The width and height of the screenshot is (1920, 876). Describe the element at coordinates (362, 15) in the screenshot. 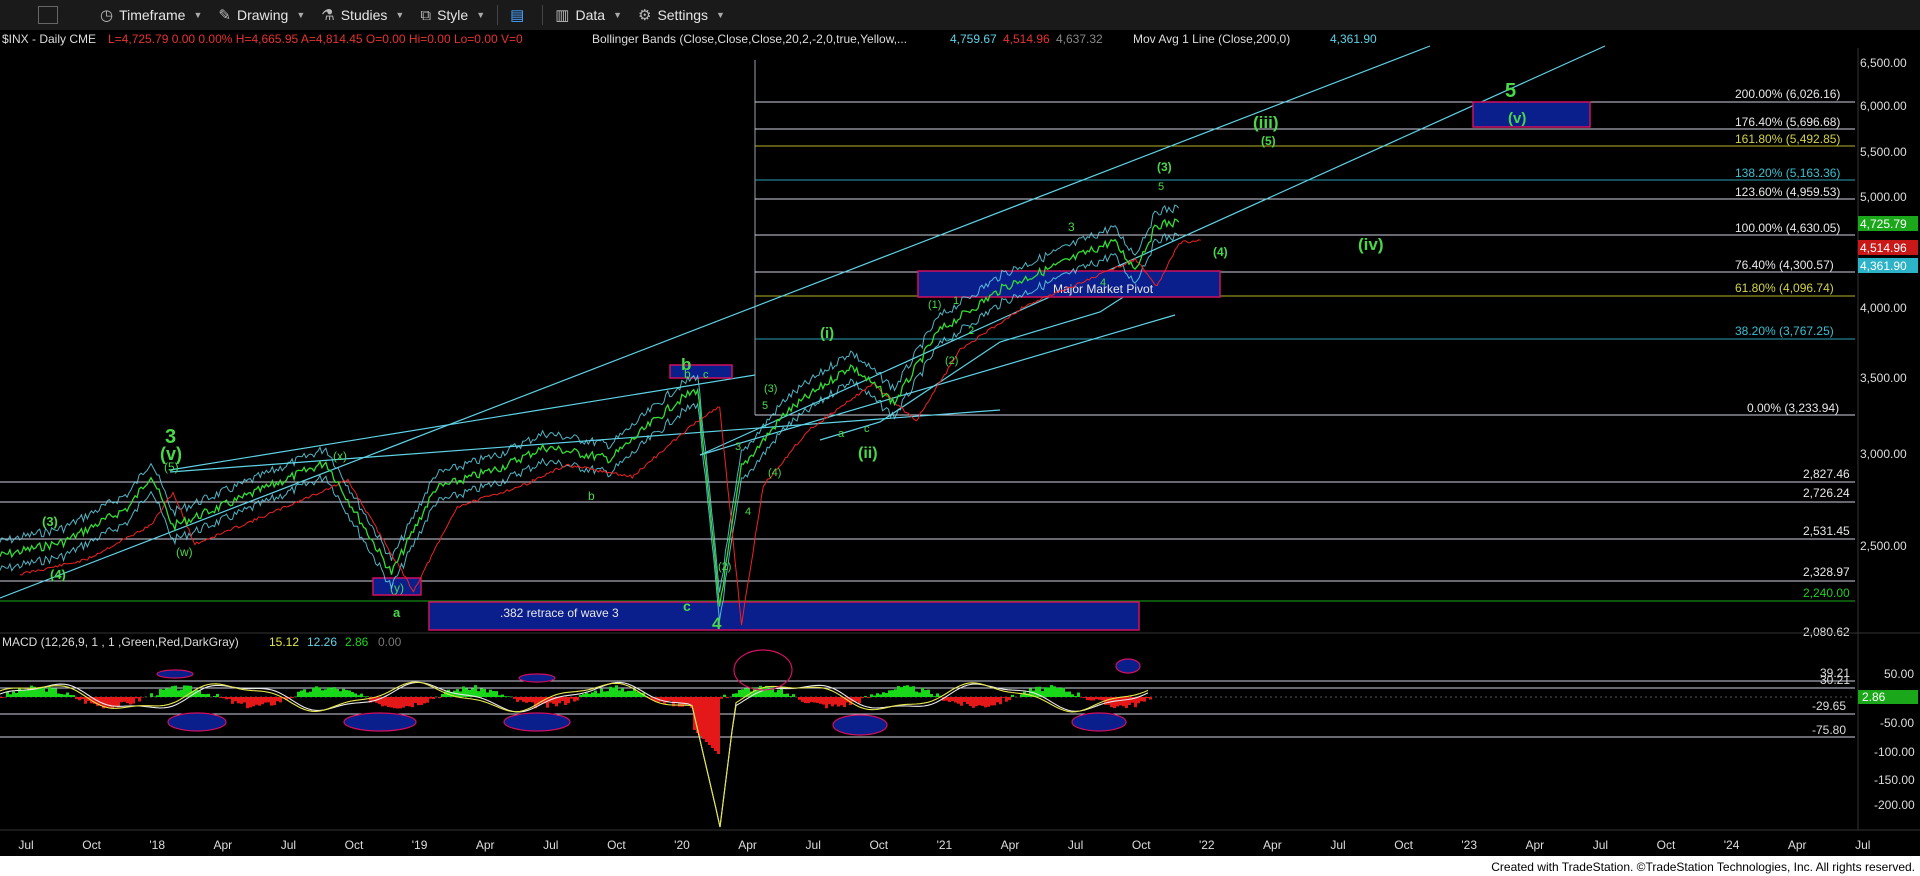

I see `studies-menu: ⚗ Studies ▼` at that location.